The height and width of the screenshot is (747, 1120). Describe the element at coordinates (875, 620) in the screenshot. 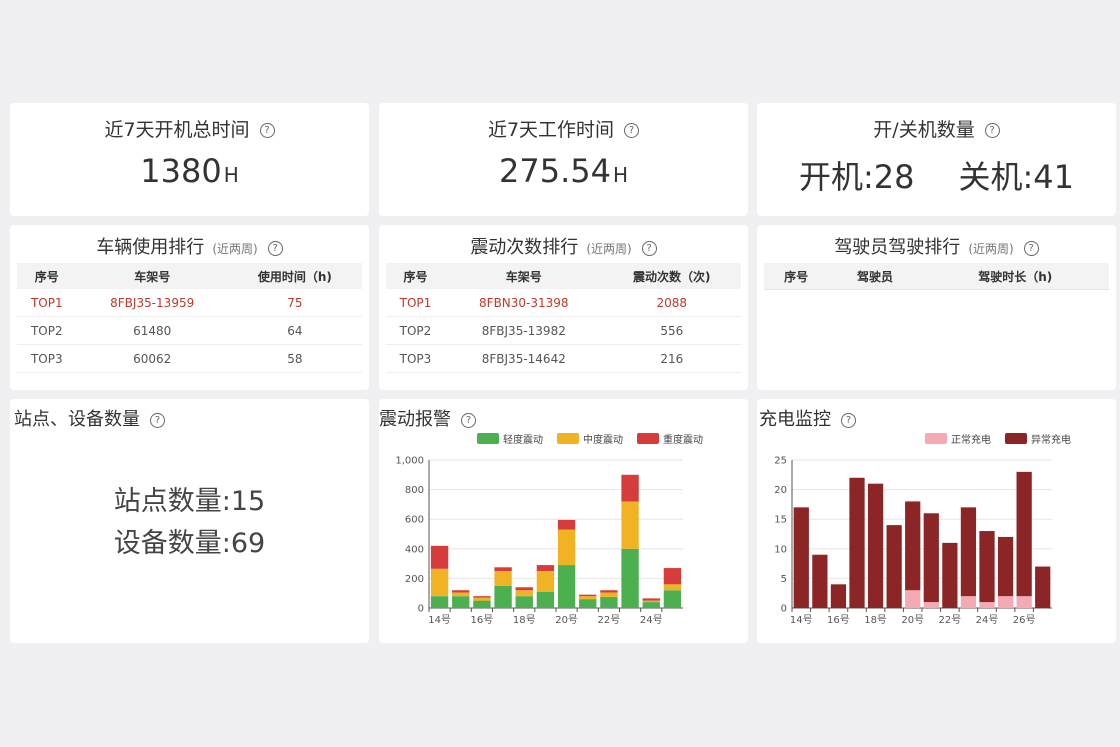

I see `x-tick-label: 18号` at that location.